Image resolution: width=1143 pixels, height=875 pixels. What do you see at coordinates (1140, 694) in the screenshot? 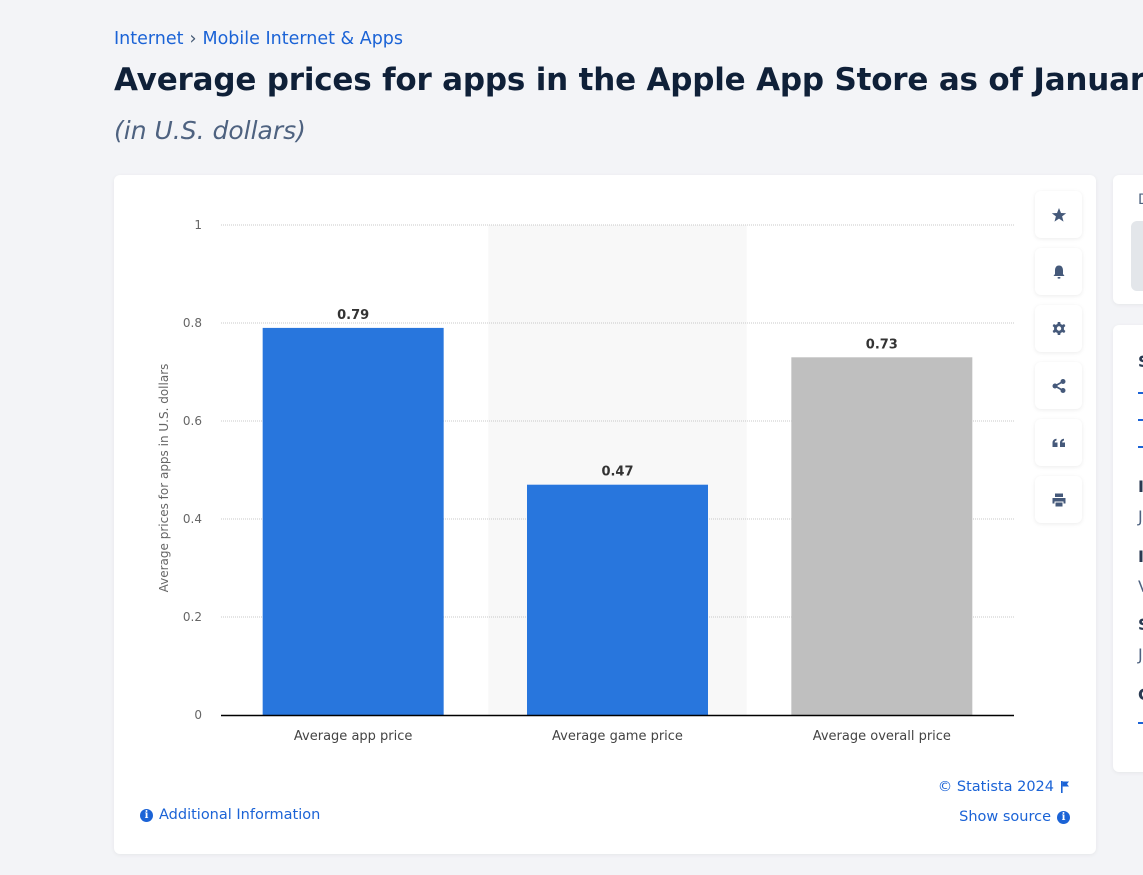
I see `details-label-4: C` at bounding box center [1140, 694].